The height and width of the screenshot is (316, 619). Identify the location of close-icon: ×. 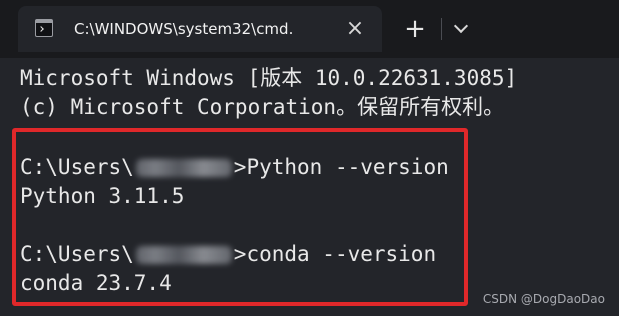
(355, 29).